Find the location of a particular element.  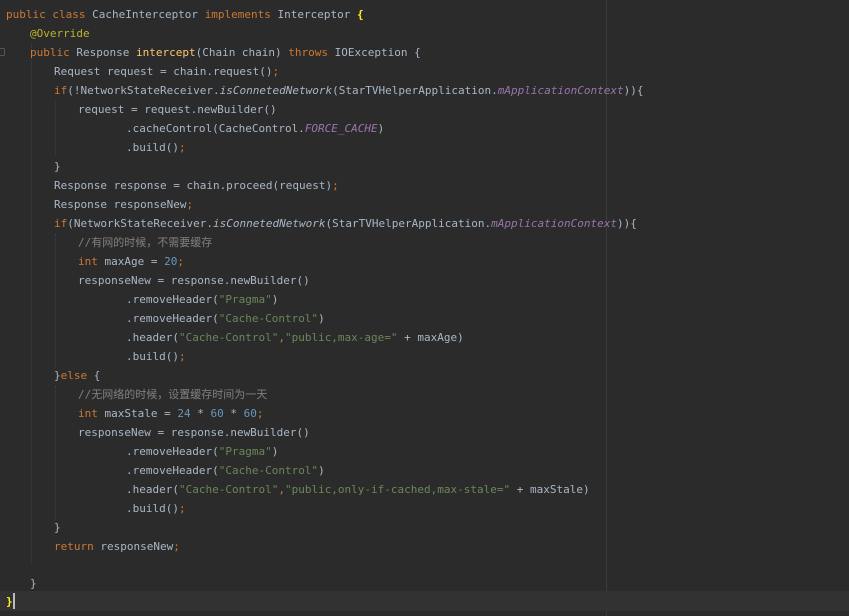

code-line-17: .removeHeader("Cache-Control") is located at coordinates (225, 318).